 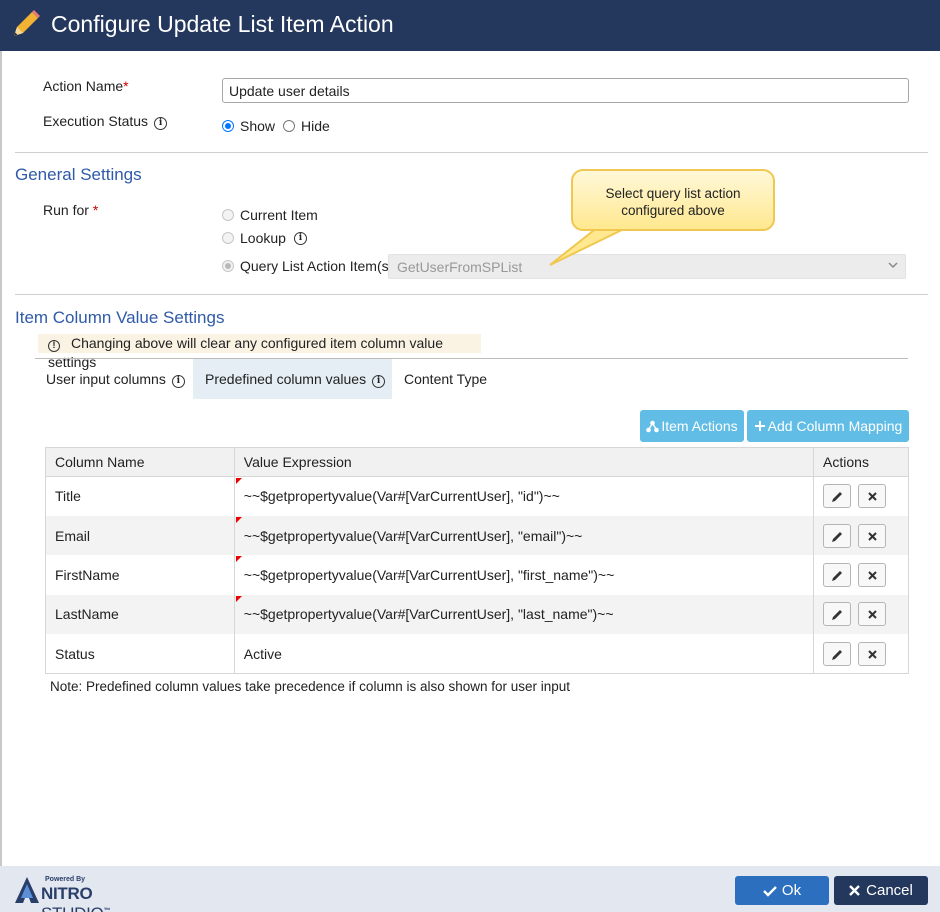 I want to click on table-row: Status Active, so click(x=477, y=654).